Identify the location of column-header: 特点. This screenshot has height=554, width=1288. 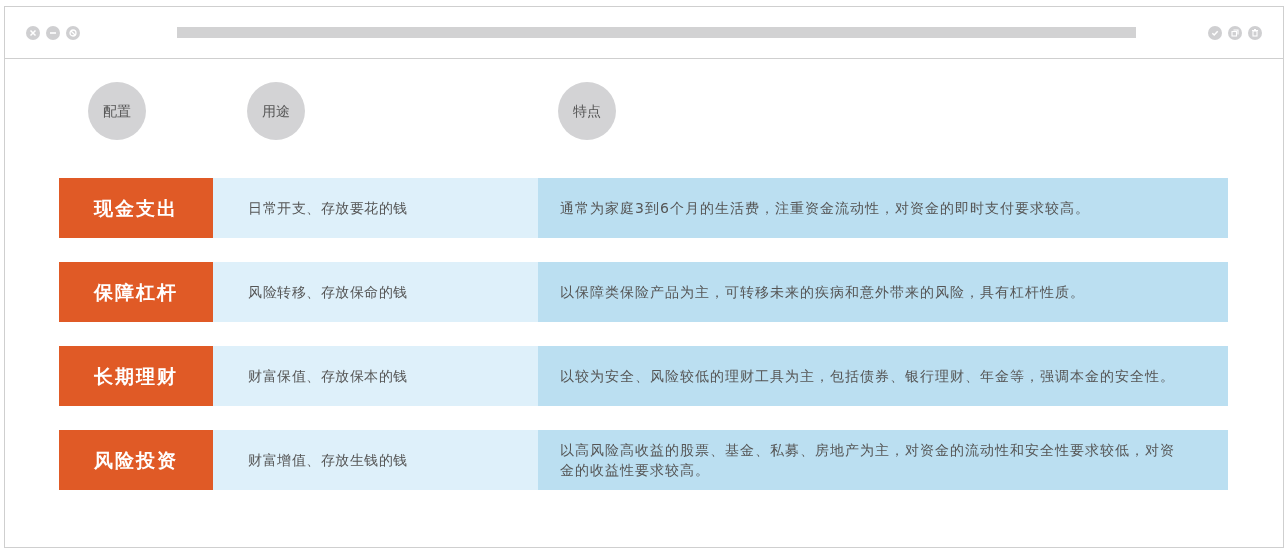
(587, 111).